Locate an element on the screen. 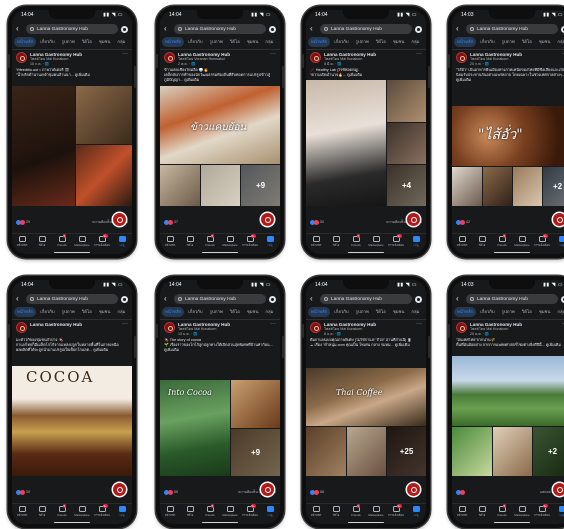 The height and width of the screenshot is (529, 564). post-photo-collage: Thai Coffee +25 is located at coordinates (366, 422).